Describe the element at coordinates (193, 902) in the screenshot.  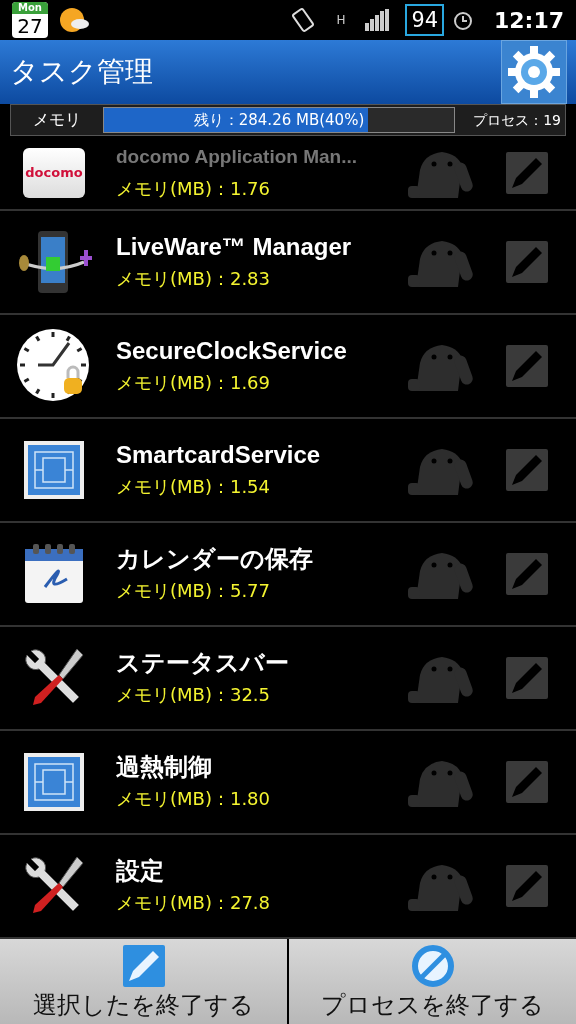
I see `memory-usage: メモリ(MB)：27.8` at that location.